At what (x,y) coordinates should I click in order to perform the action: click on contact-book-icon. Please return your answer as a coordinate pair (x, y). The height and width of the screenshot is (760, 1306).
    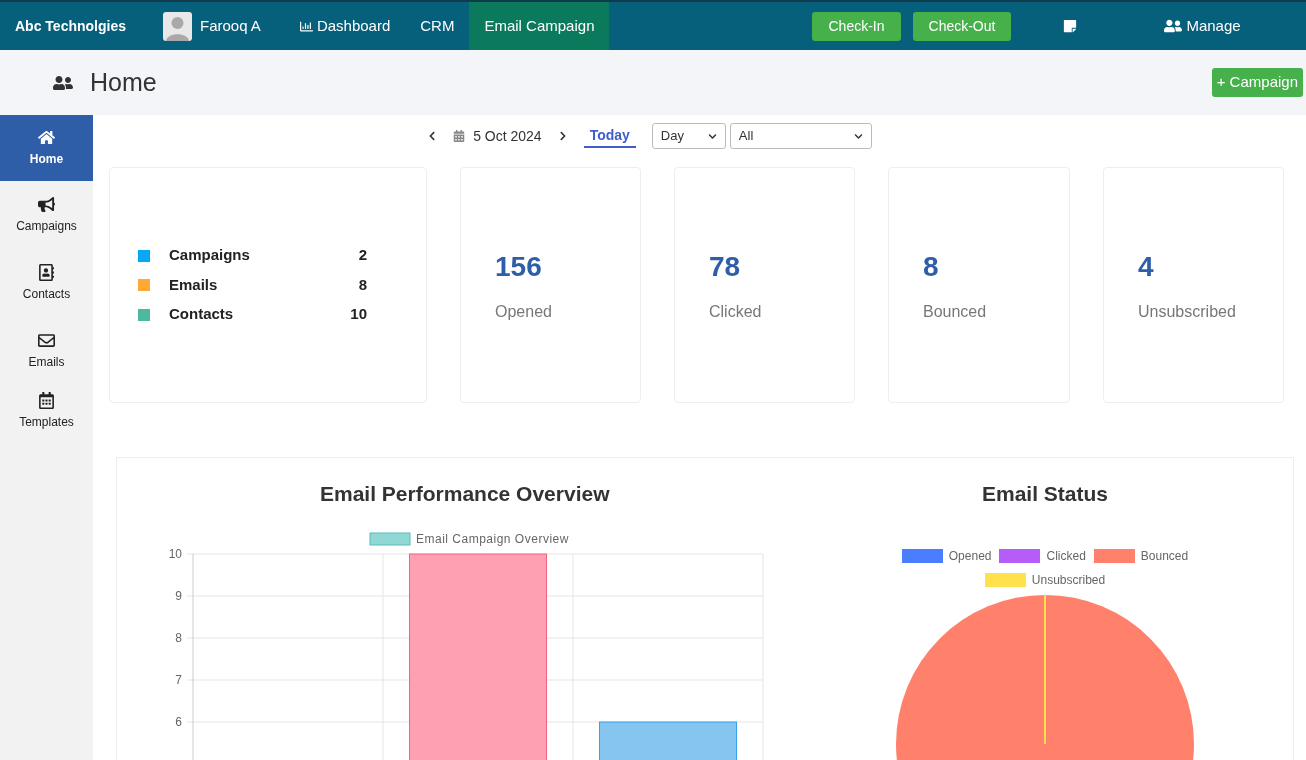
    Looking at the image, I should click on (46, 272).